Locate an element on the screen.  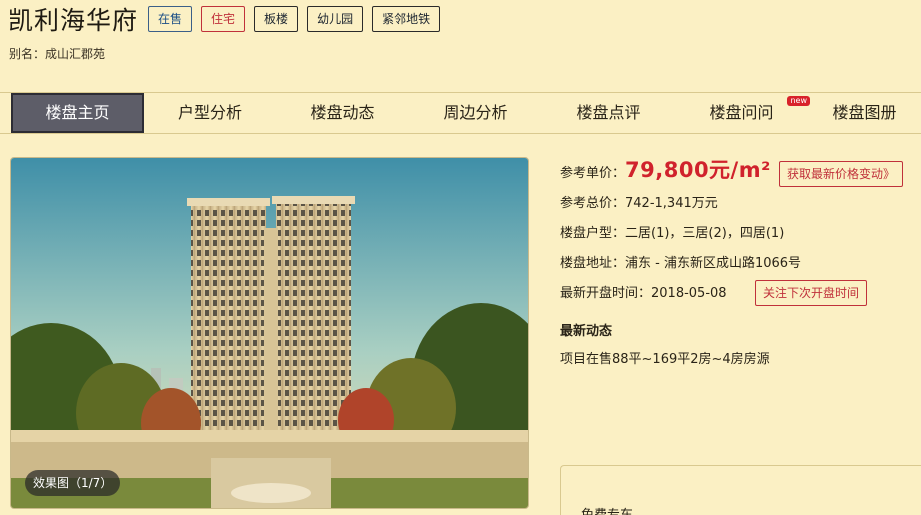
unit-price-row: 参考单价：79,800元/m² is located at coordinates (665, 171).